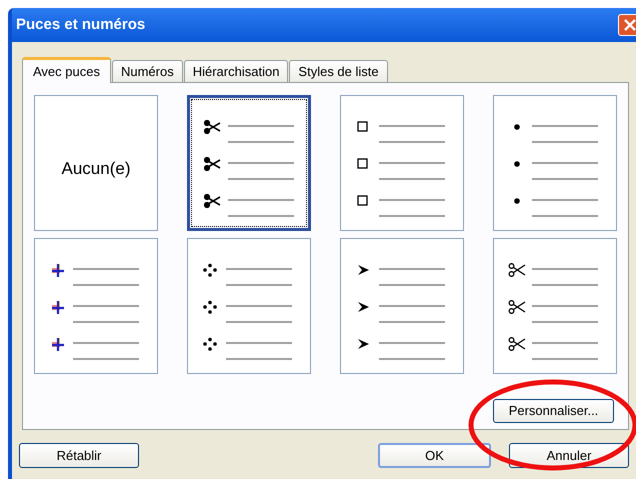 The width and height of the screenshot is (636, 479). I want to click on tab: Numéros, so click(147, 71).